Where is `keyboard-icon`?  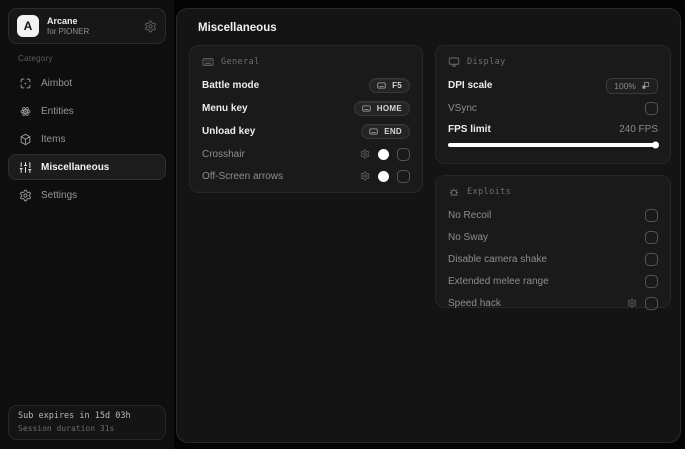 keyboard-icon is located at coordinates (208, 62).